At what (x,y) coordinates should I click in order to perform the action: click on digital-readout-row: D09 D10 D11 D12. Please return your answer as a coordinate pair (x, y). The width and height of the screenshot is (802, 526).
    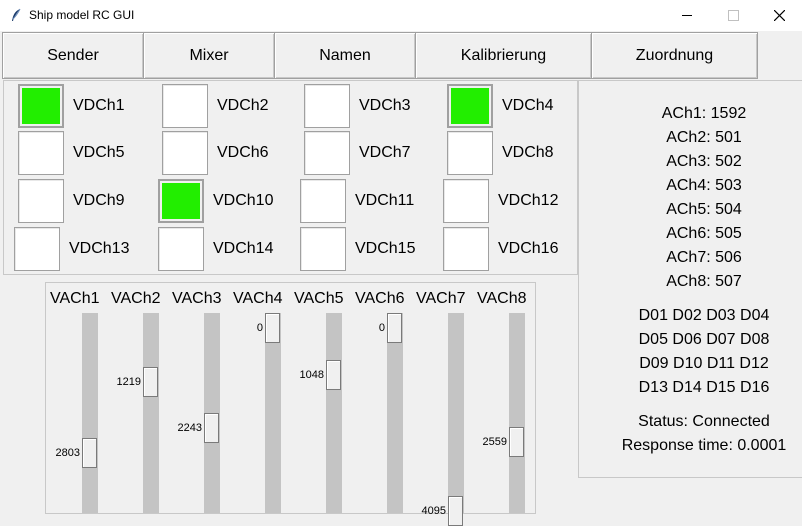
    Looking at the image, I should click on (704, 363).